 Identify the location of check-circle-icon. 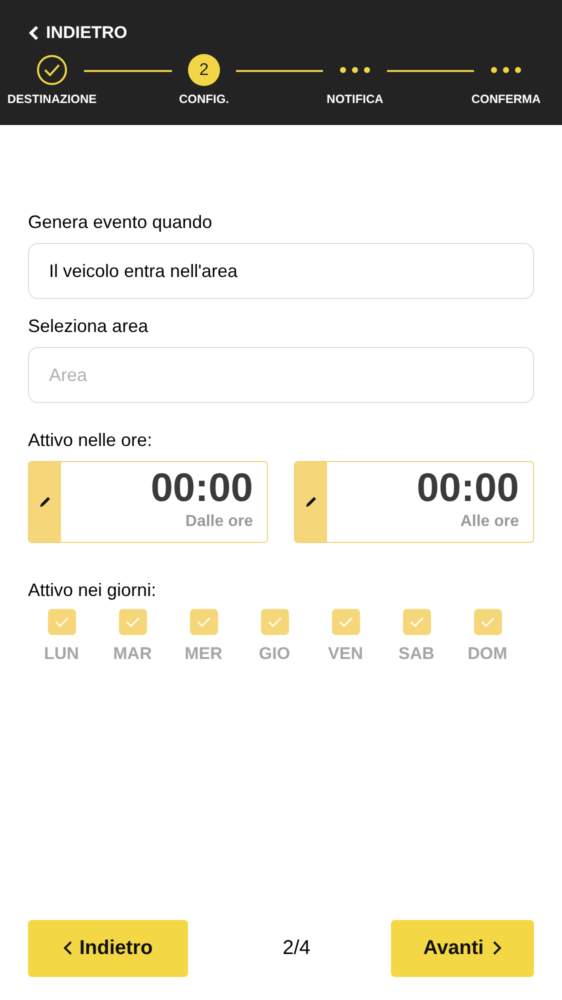
(52, 70).